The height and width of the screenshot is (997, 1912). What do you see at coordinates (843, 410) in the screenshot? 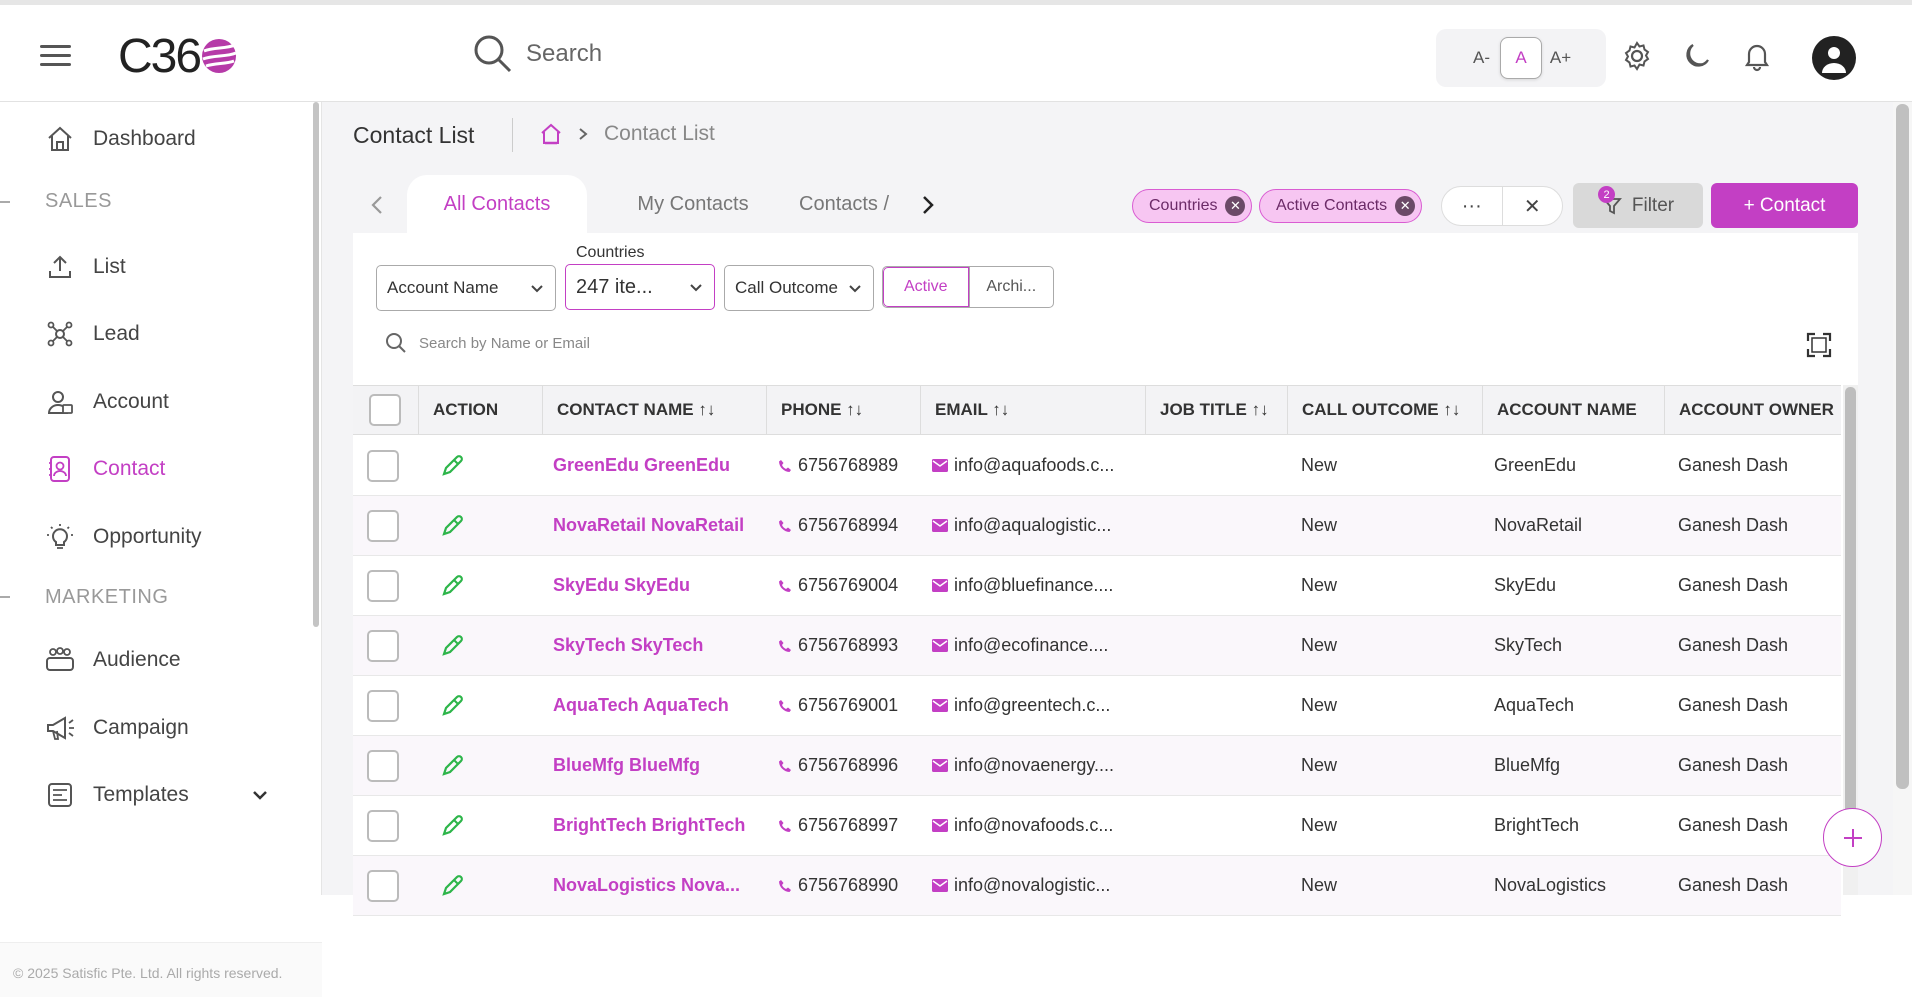
I see `column-phone: PHONE ↑↓` at bounding box center [843, 410].